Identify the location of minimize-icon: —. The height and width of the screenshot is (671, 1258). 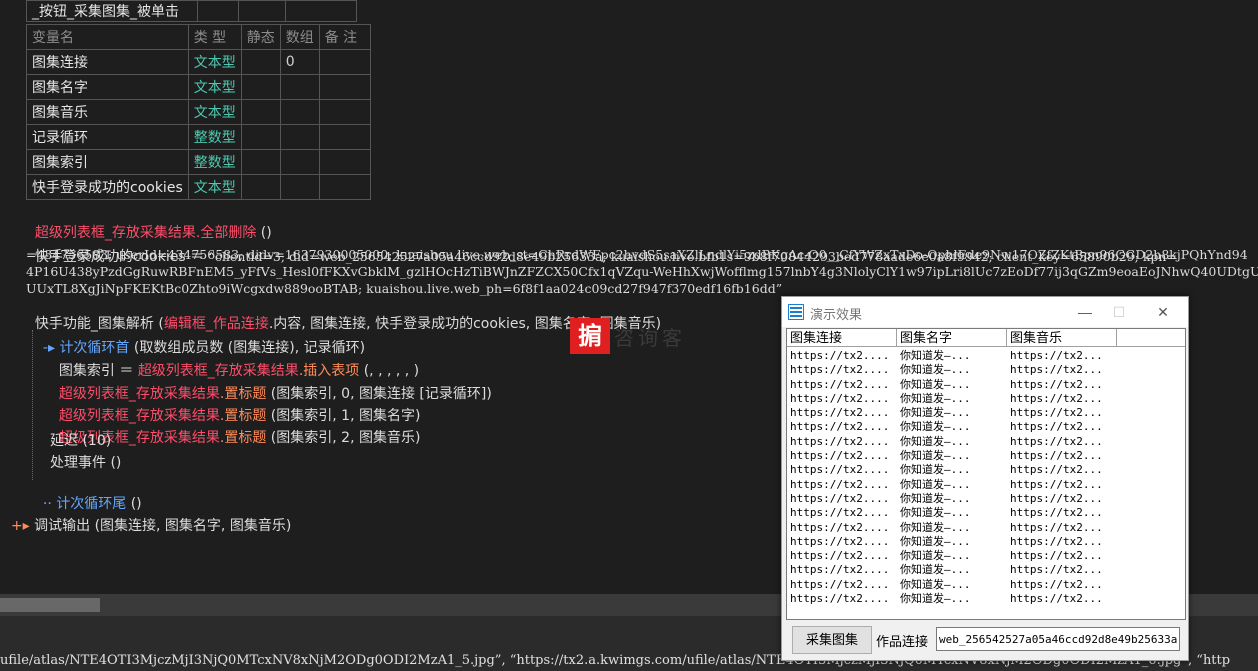
(1085, 312).